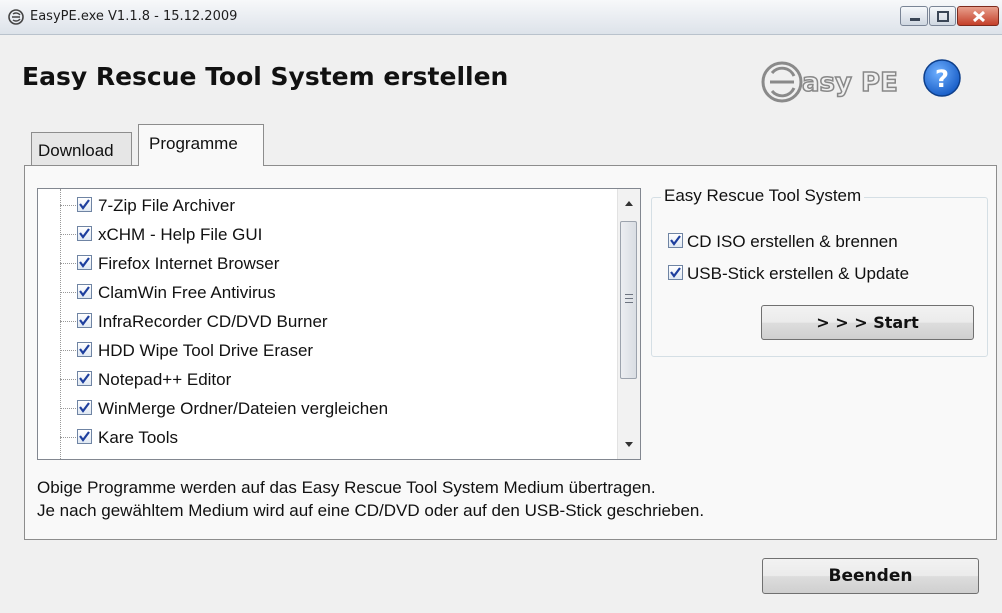 The height and width of the screenshot is (613, 1002). I want to click on program-list-item: WinMerge Ordner/Dateien vergleichen, so click(328, 408).